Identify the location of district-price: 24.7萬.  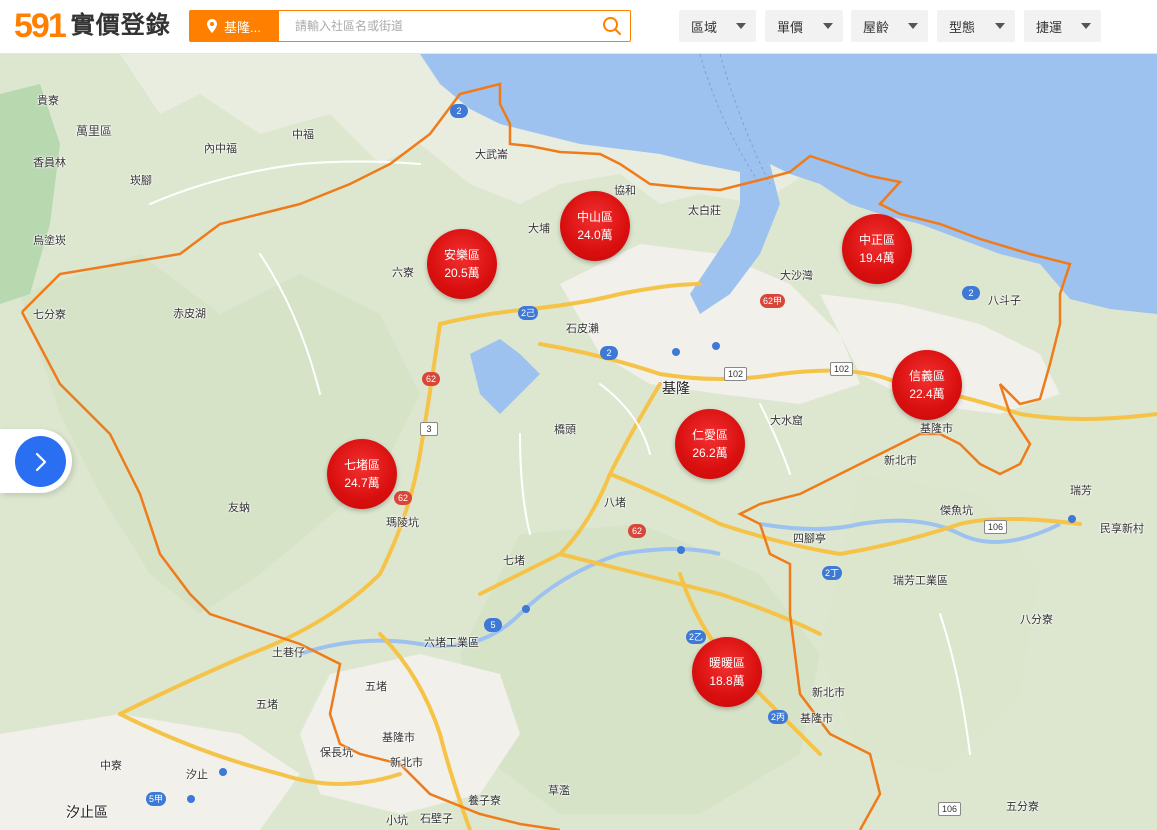
(362, 483).